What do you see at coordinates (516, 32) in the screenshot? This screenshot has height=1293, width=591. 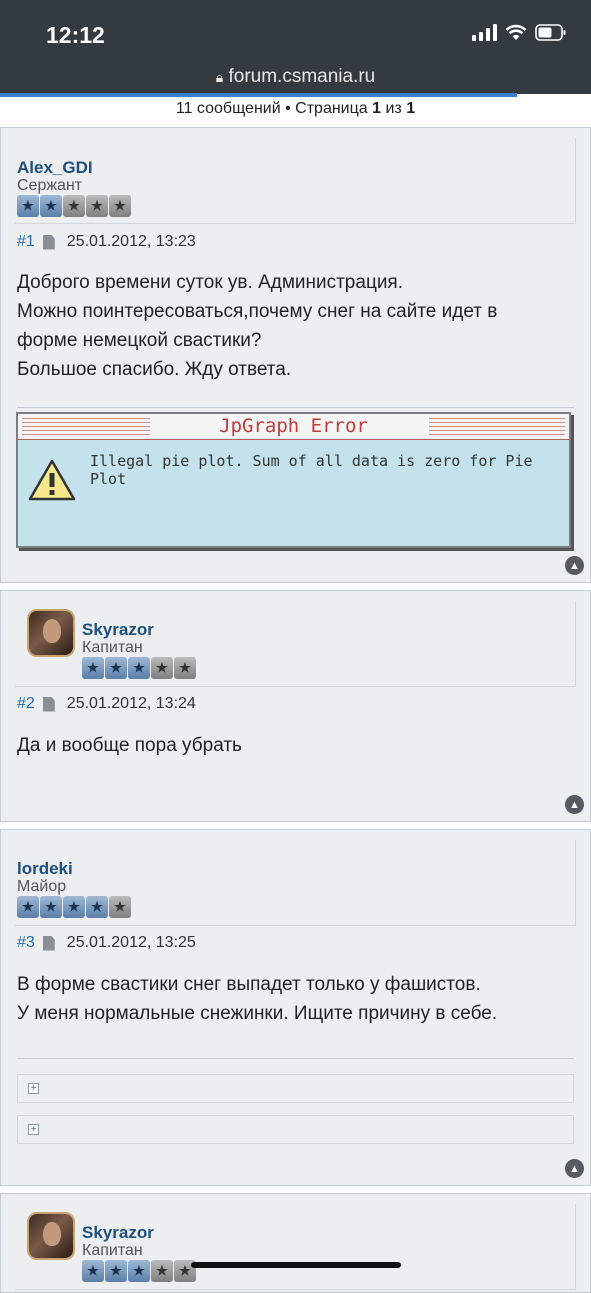 I see `wifi-icon` at bounding box center [516, 32].